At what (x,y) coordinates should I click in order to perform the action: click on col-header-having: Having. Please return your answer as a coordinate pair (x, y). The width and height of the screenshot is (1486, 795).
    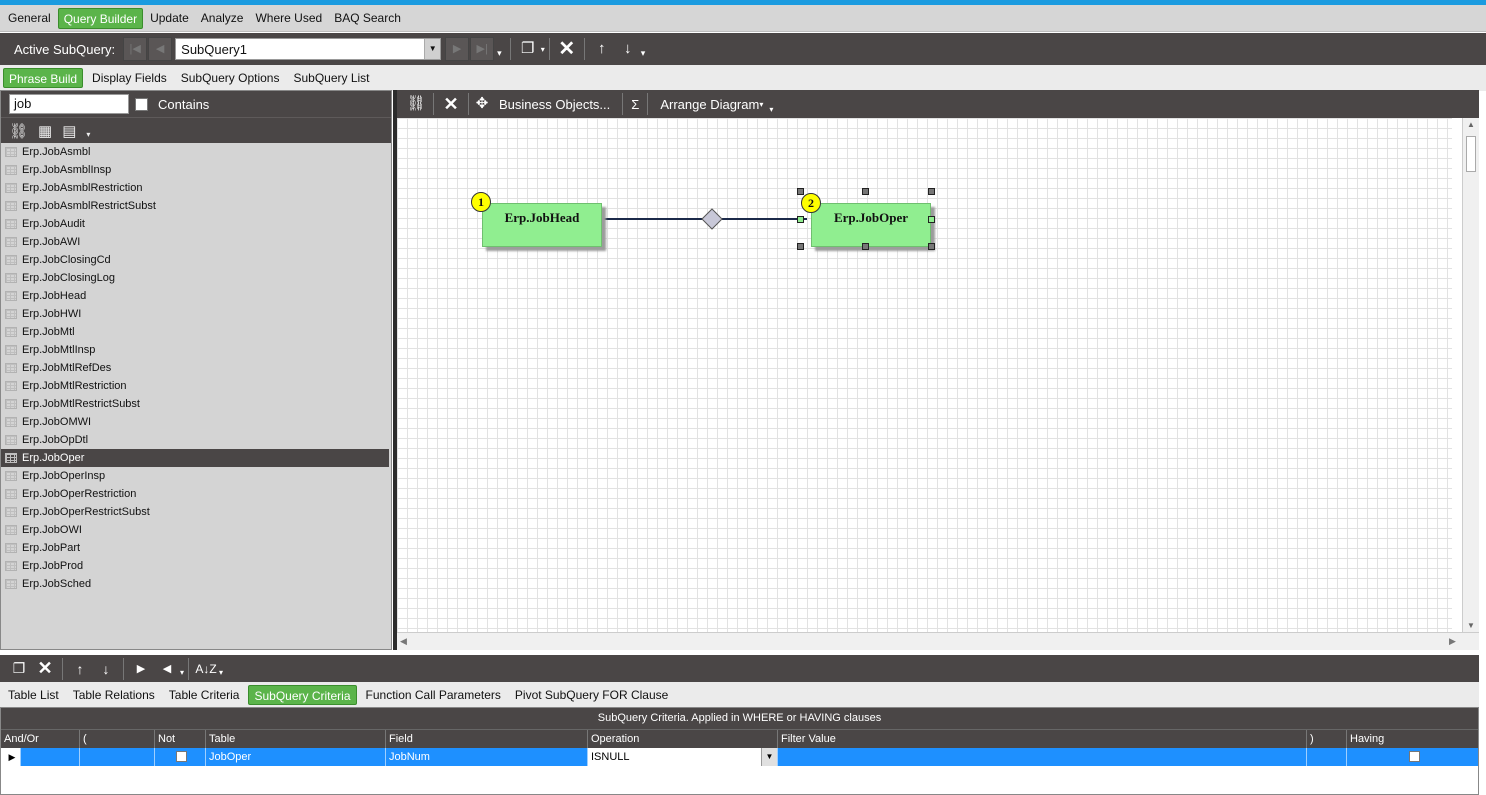
    Looking at the image, I should click on (1412, 739).